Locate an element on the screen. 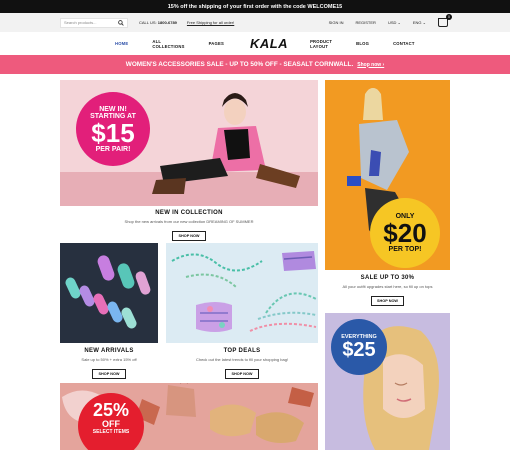  call-label: CALL US: is located at coordinates (148, 22).